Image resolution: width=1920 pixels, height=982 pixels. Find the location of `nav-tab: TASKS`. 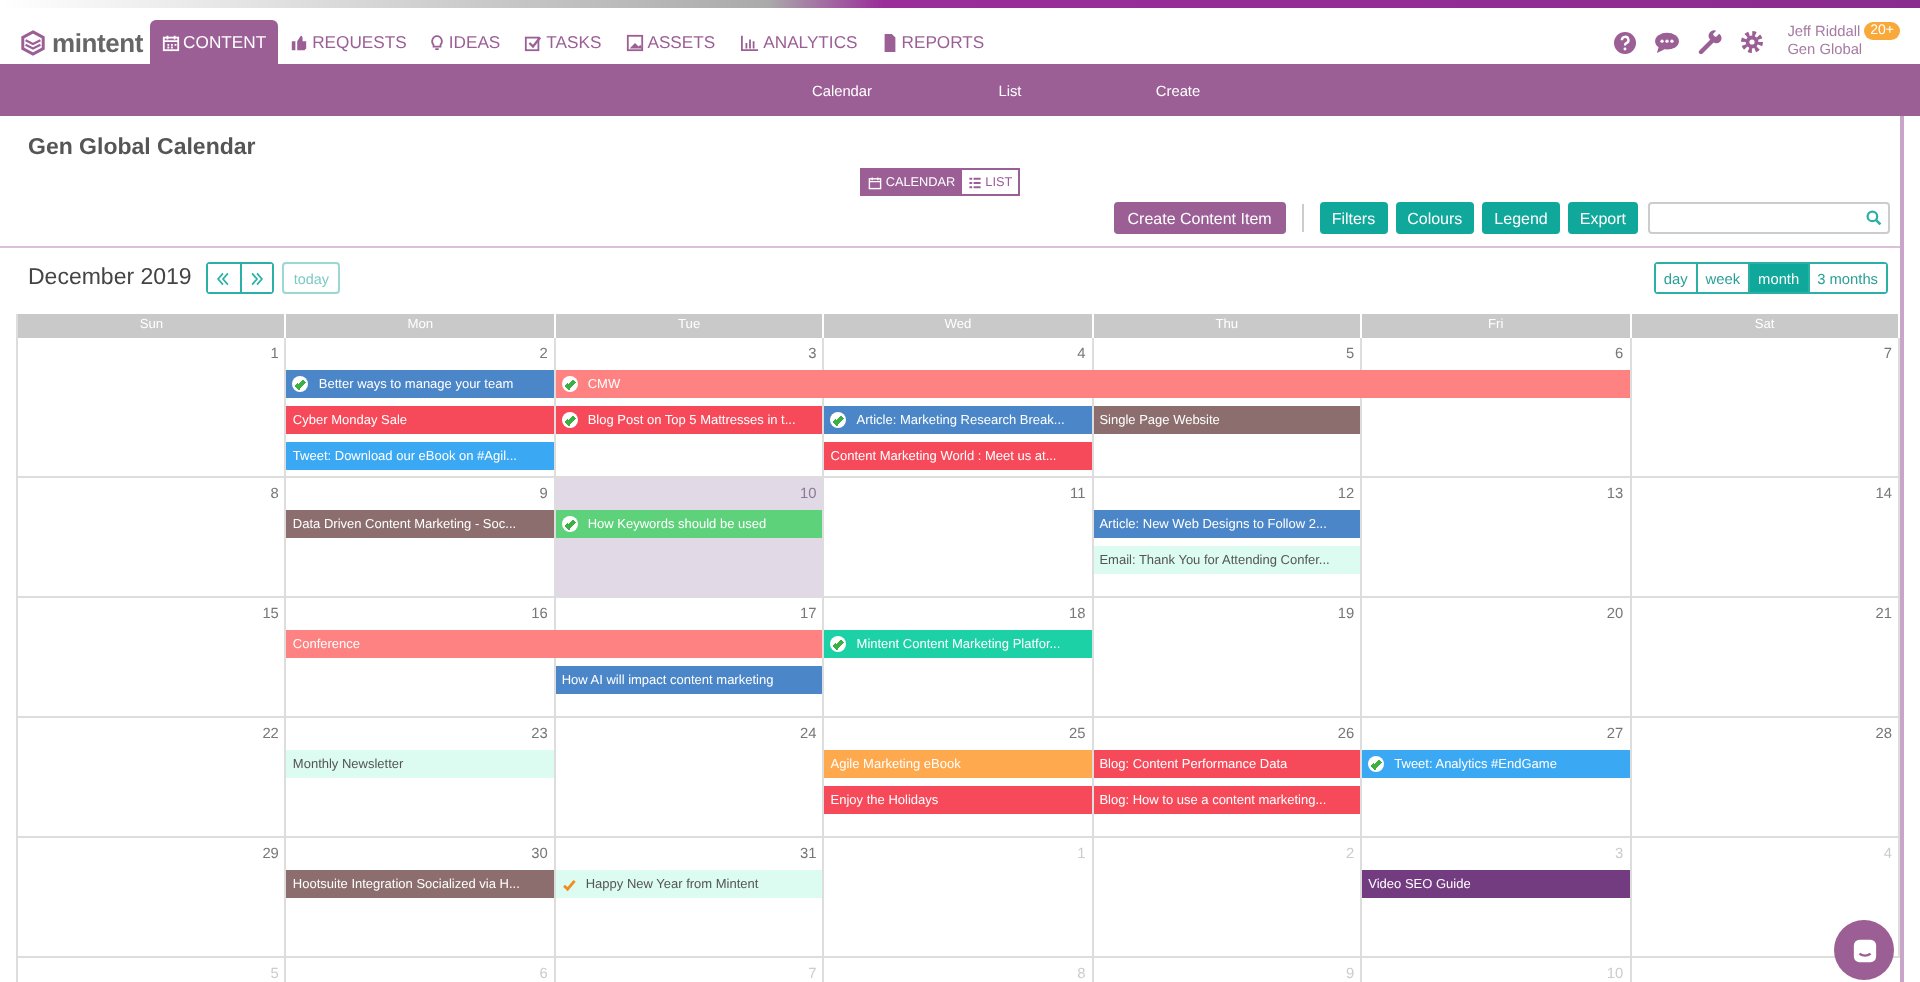

nav-tab: TASKS is located at coordinates (563, 42).